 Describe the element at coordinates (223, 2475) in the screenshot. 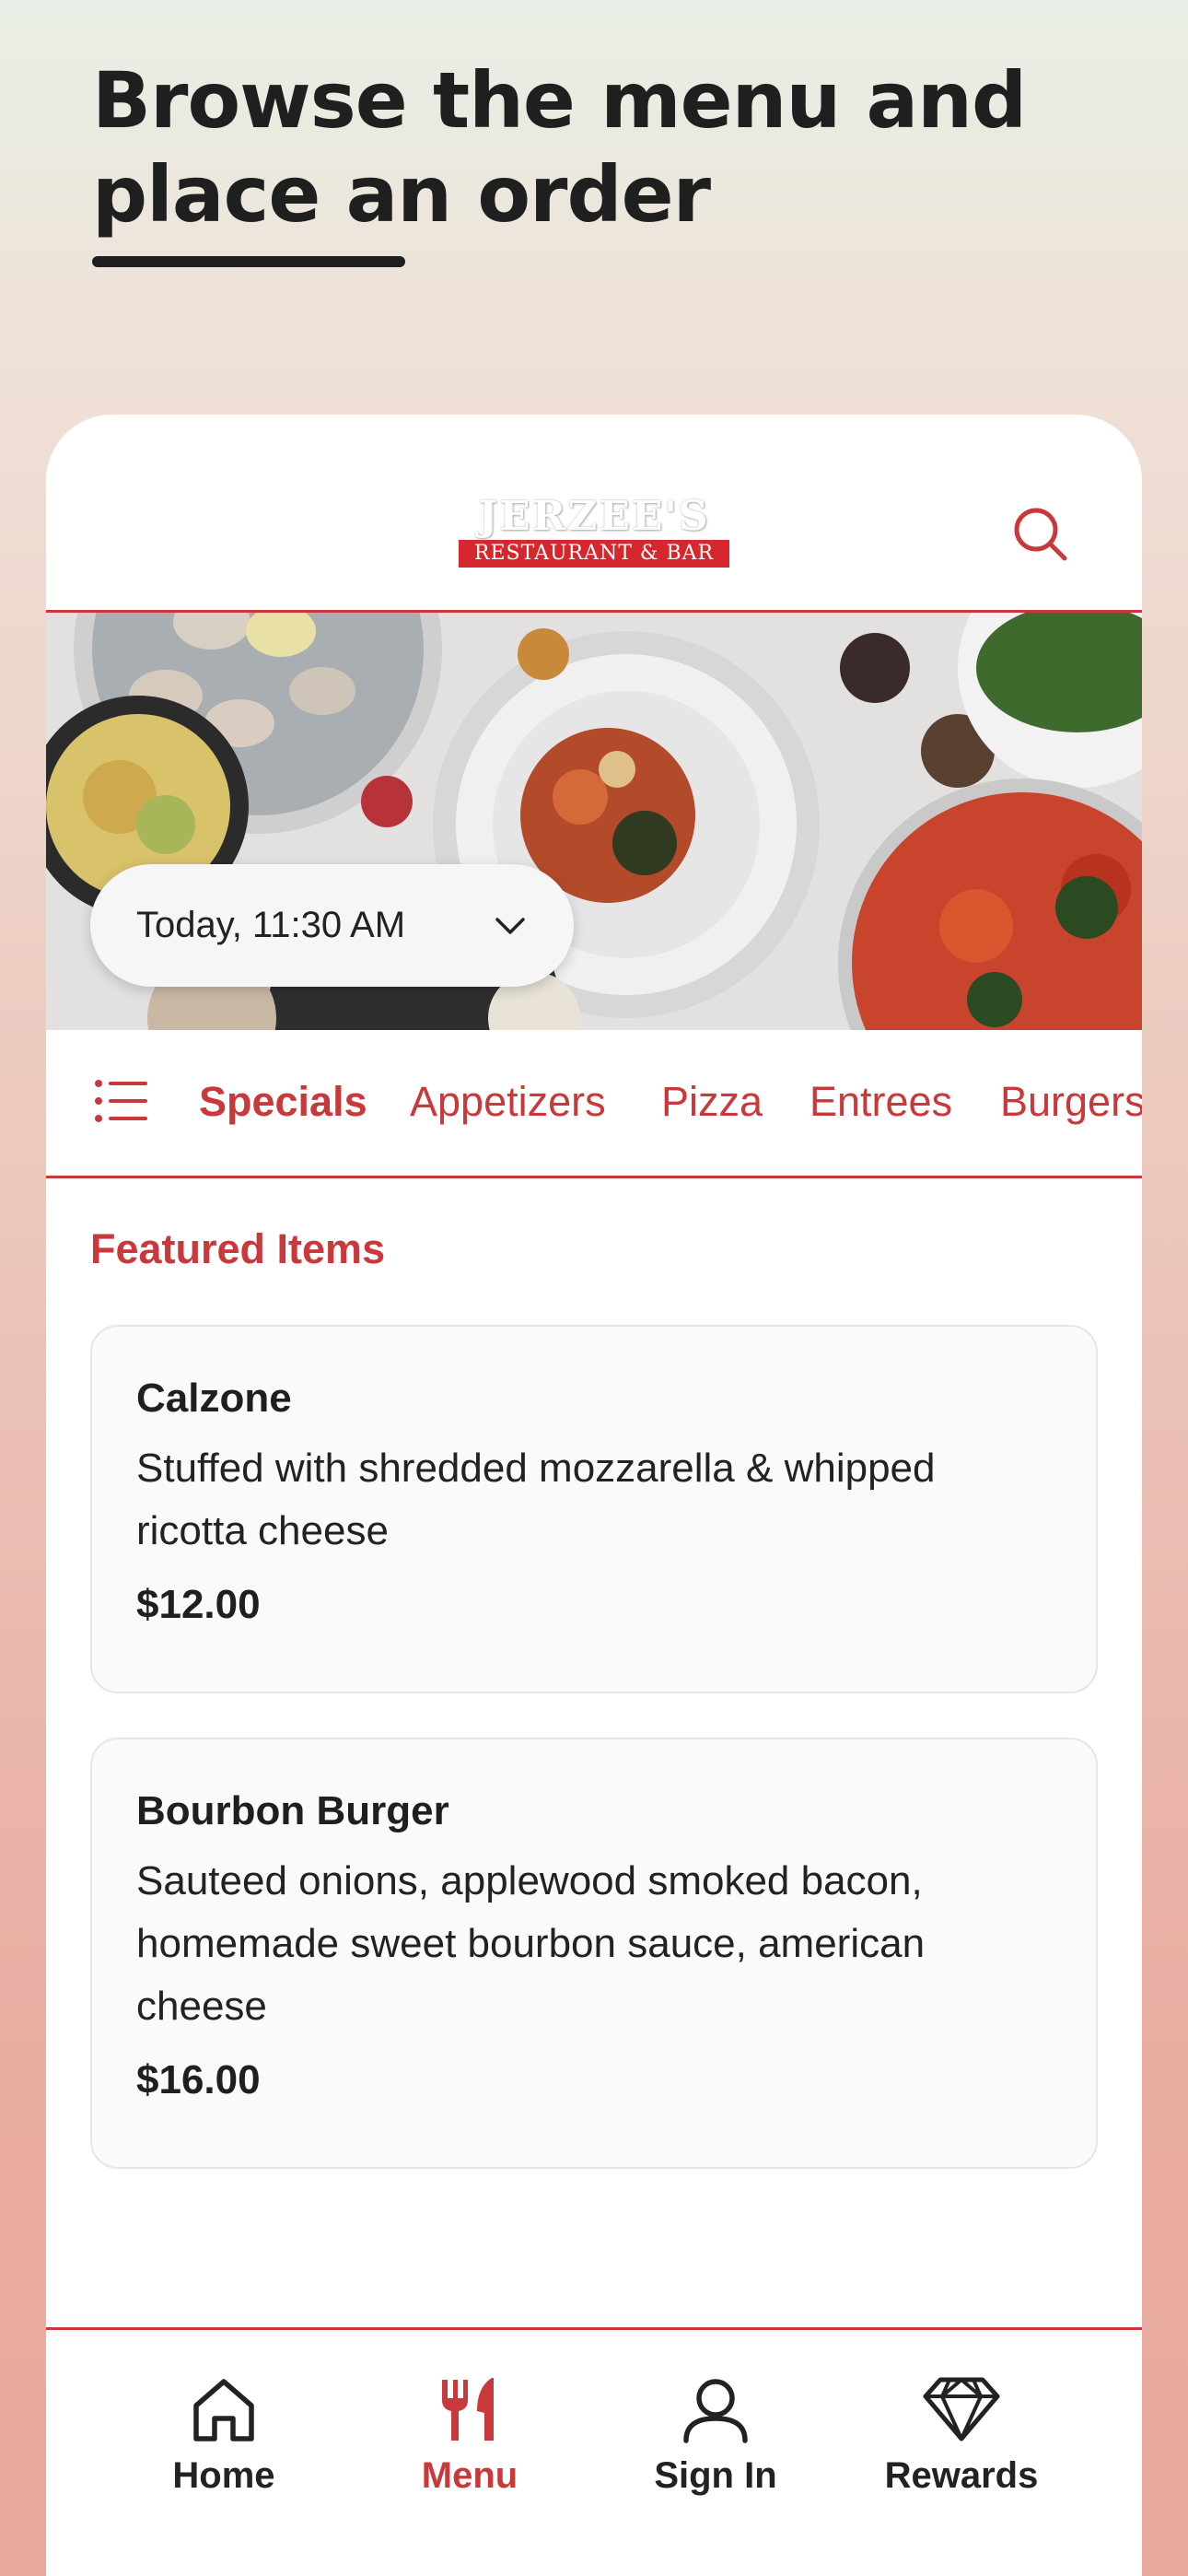

I see `nav-home-label: Home` at that location.